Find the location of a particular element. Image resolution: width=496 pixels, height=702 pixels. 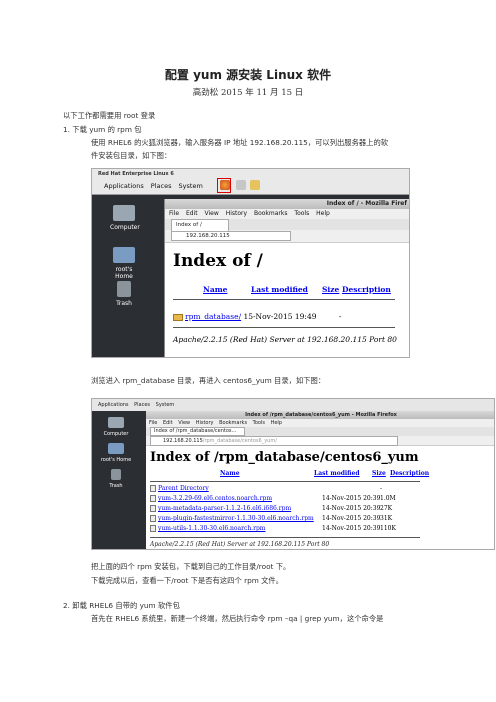

row-size: 110K is located at coordinates (388, 528).